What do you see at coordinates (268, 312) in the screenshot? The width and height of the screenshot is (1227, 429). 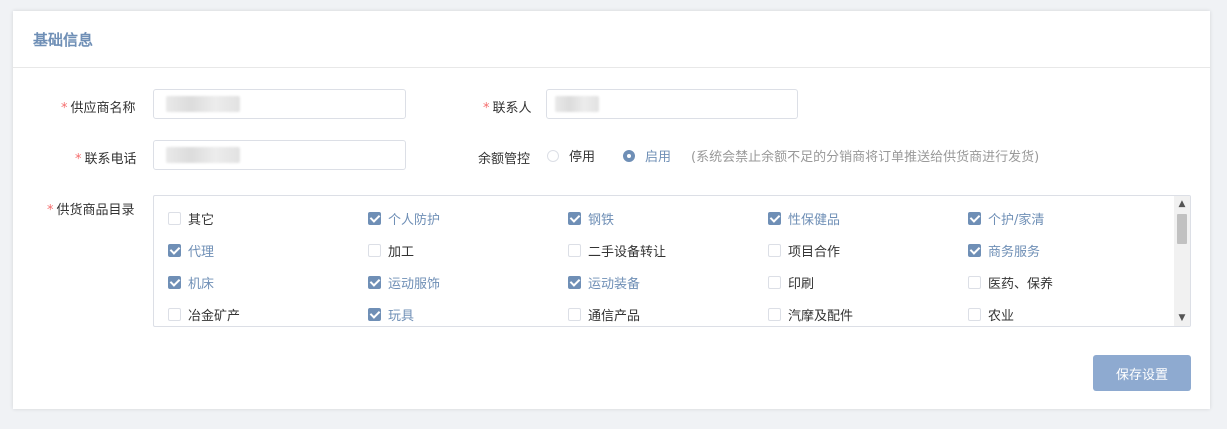 I see `catalog-checkbox: 冶金矿产` at bounding box center [268, 312].